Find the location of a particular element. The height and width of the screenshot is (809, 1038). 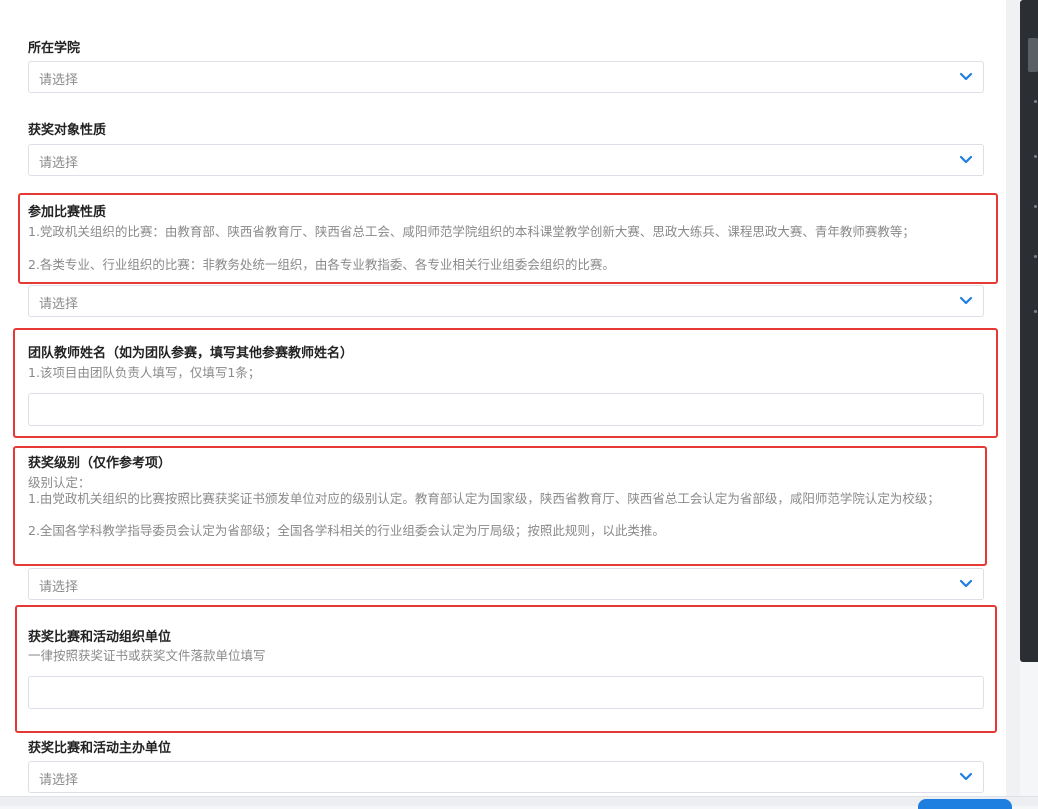

organizer-input is located at coordinates (506, 692).